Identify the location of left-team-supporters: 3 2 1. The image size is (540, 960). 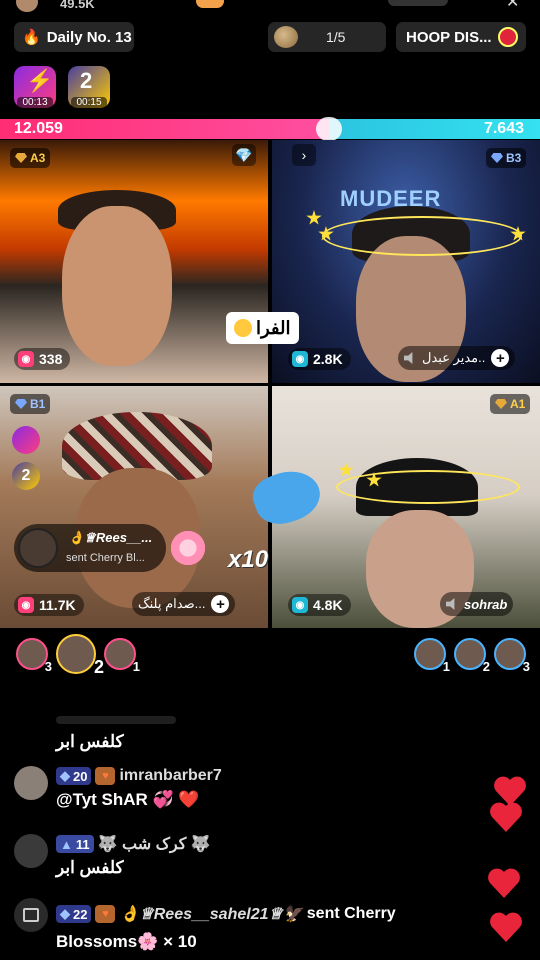
(78, 655).